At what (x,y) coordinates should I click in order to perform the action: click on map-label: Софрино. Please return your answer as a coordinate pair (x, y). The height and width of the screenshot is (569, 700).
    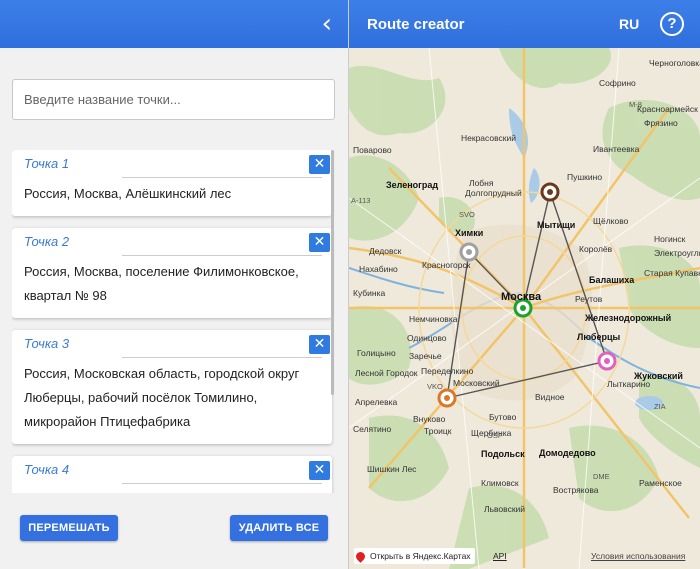
    Looking at the image, I should click on (617, 83).